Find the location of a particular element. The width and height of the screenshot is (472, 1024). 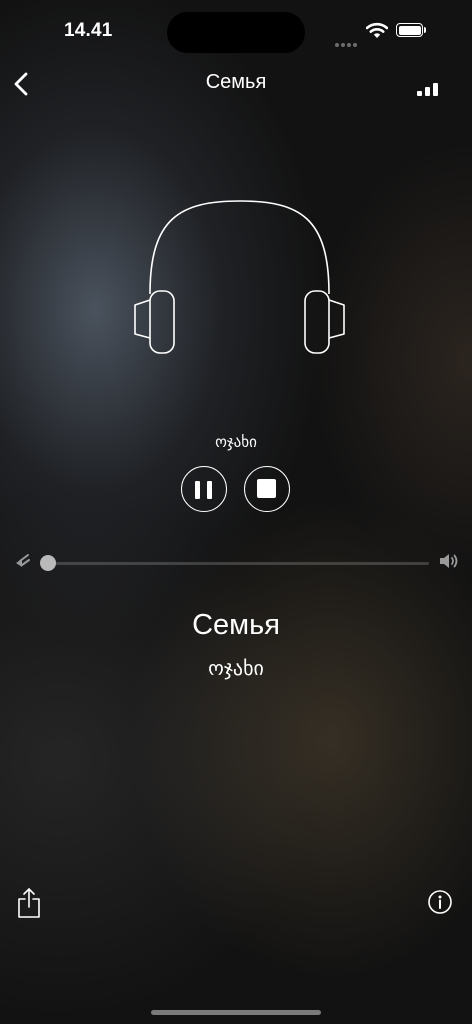

info-button is located at coordinates (440, 904).